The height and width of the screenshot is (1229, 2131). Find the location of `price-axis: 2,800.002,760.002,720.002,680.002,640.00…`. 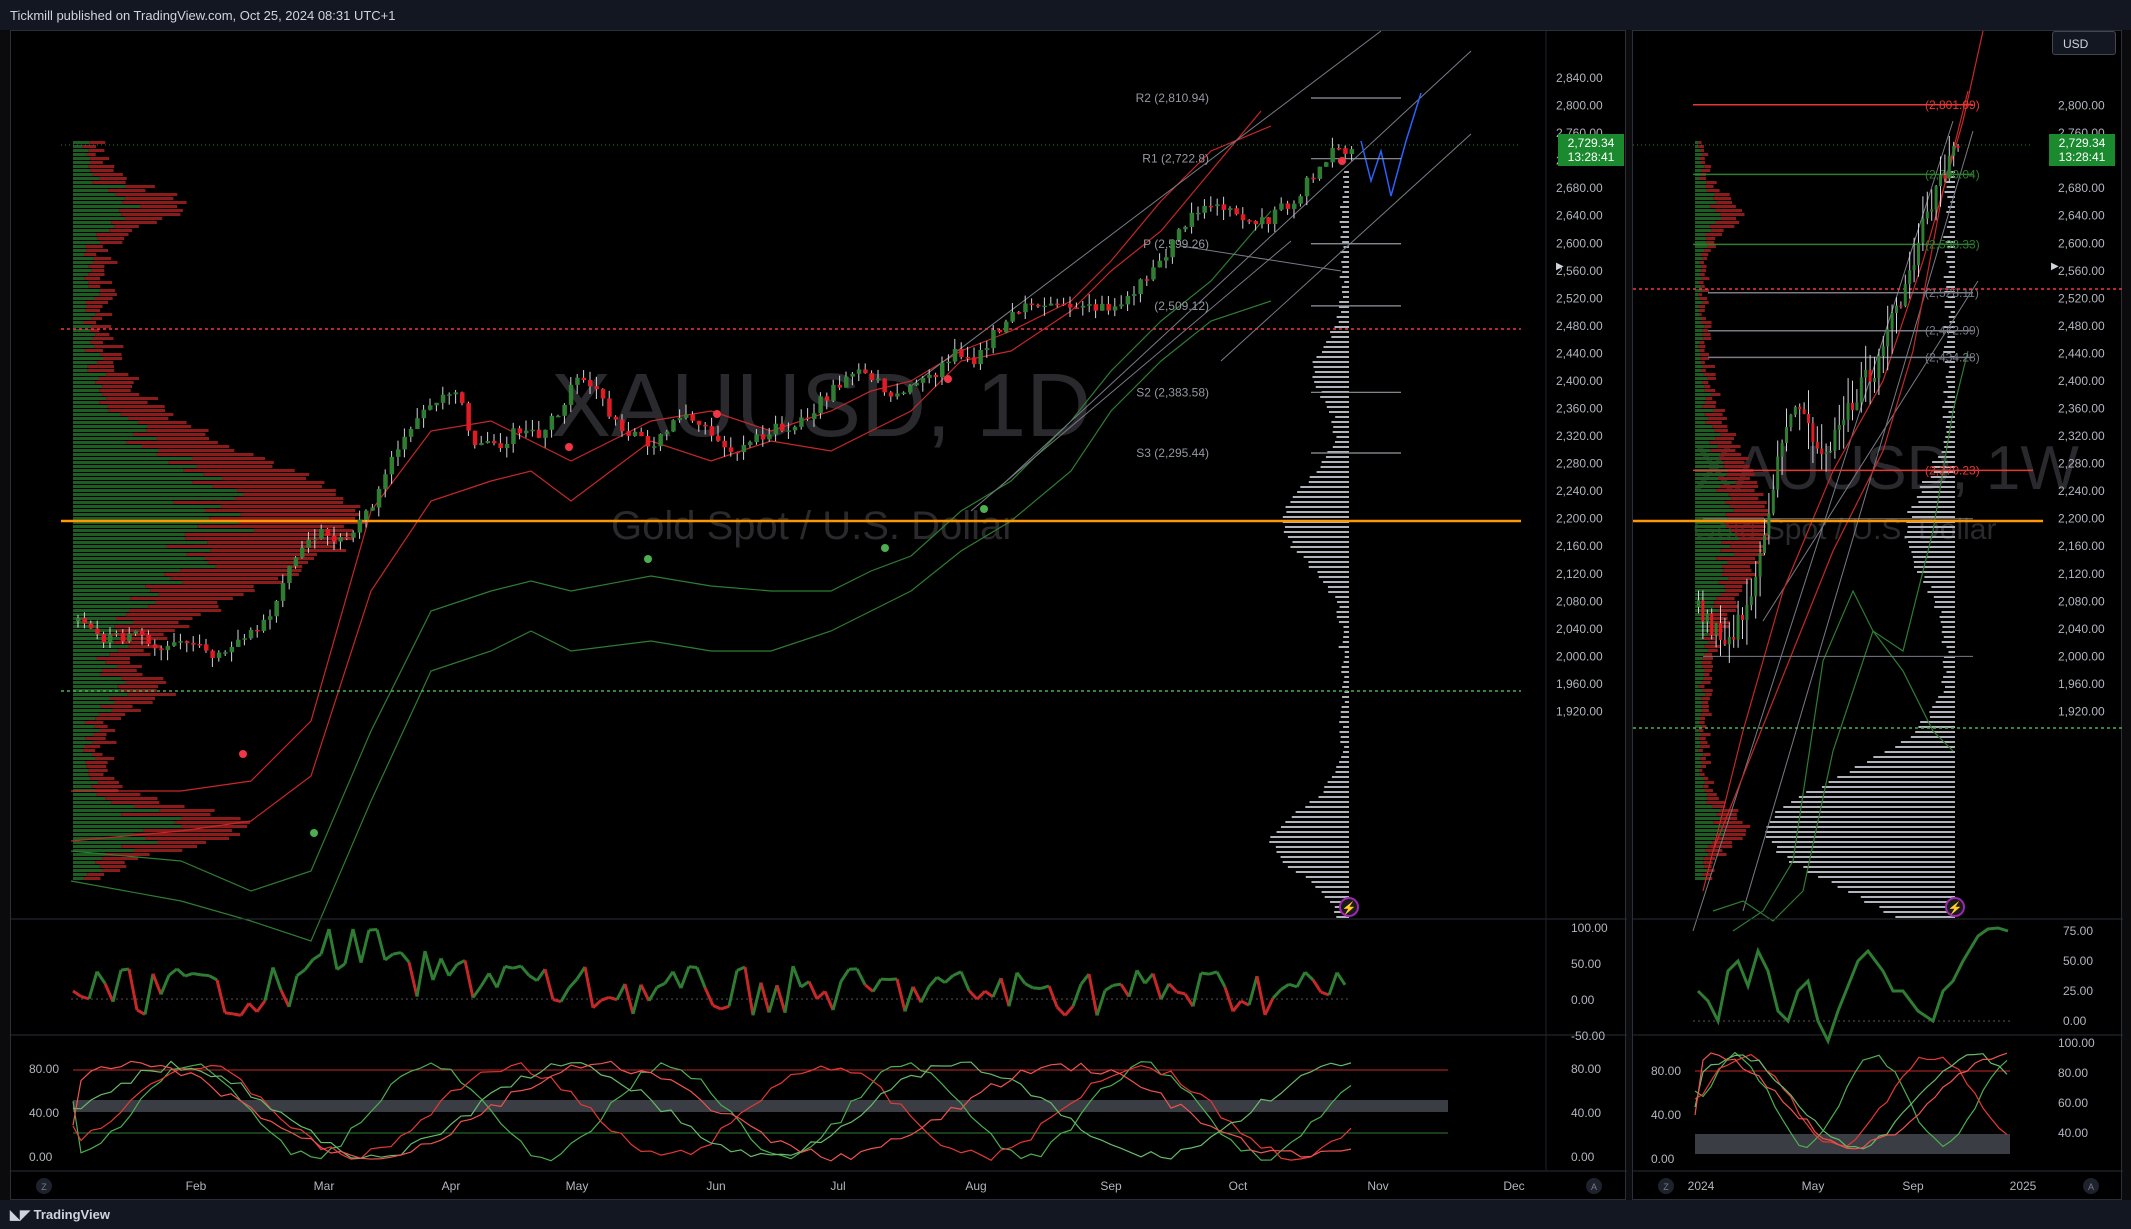

price-axis: 2,800.002,760.002,720.002,680.002,640.00… is located at coordinates (2081, 409).